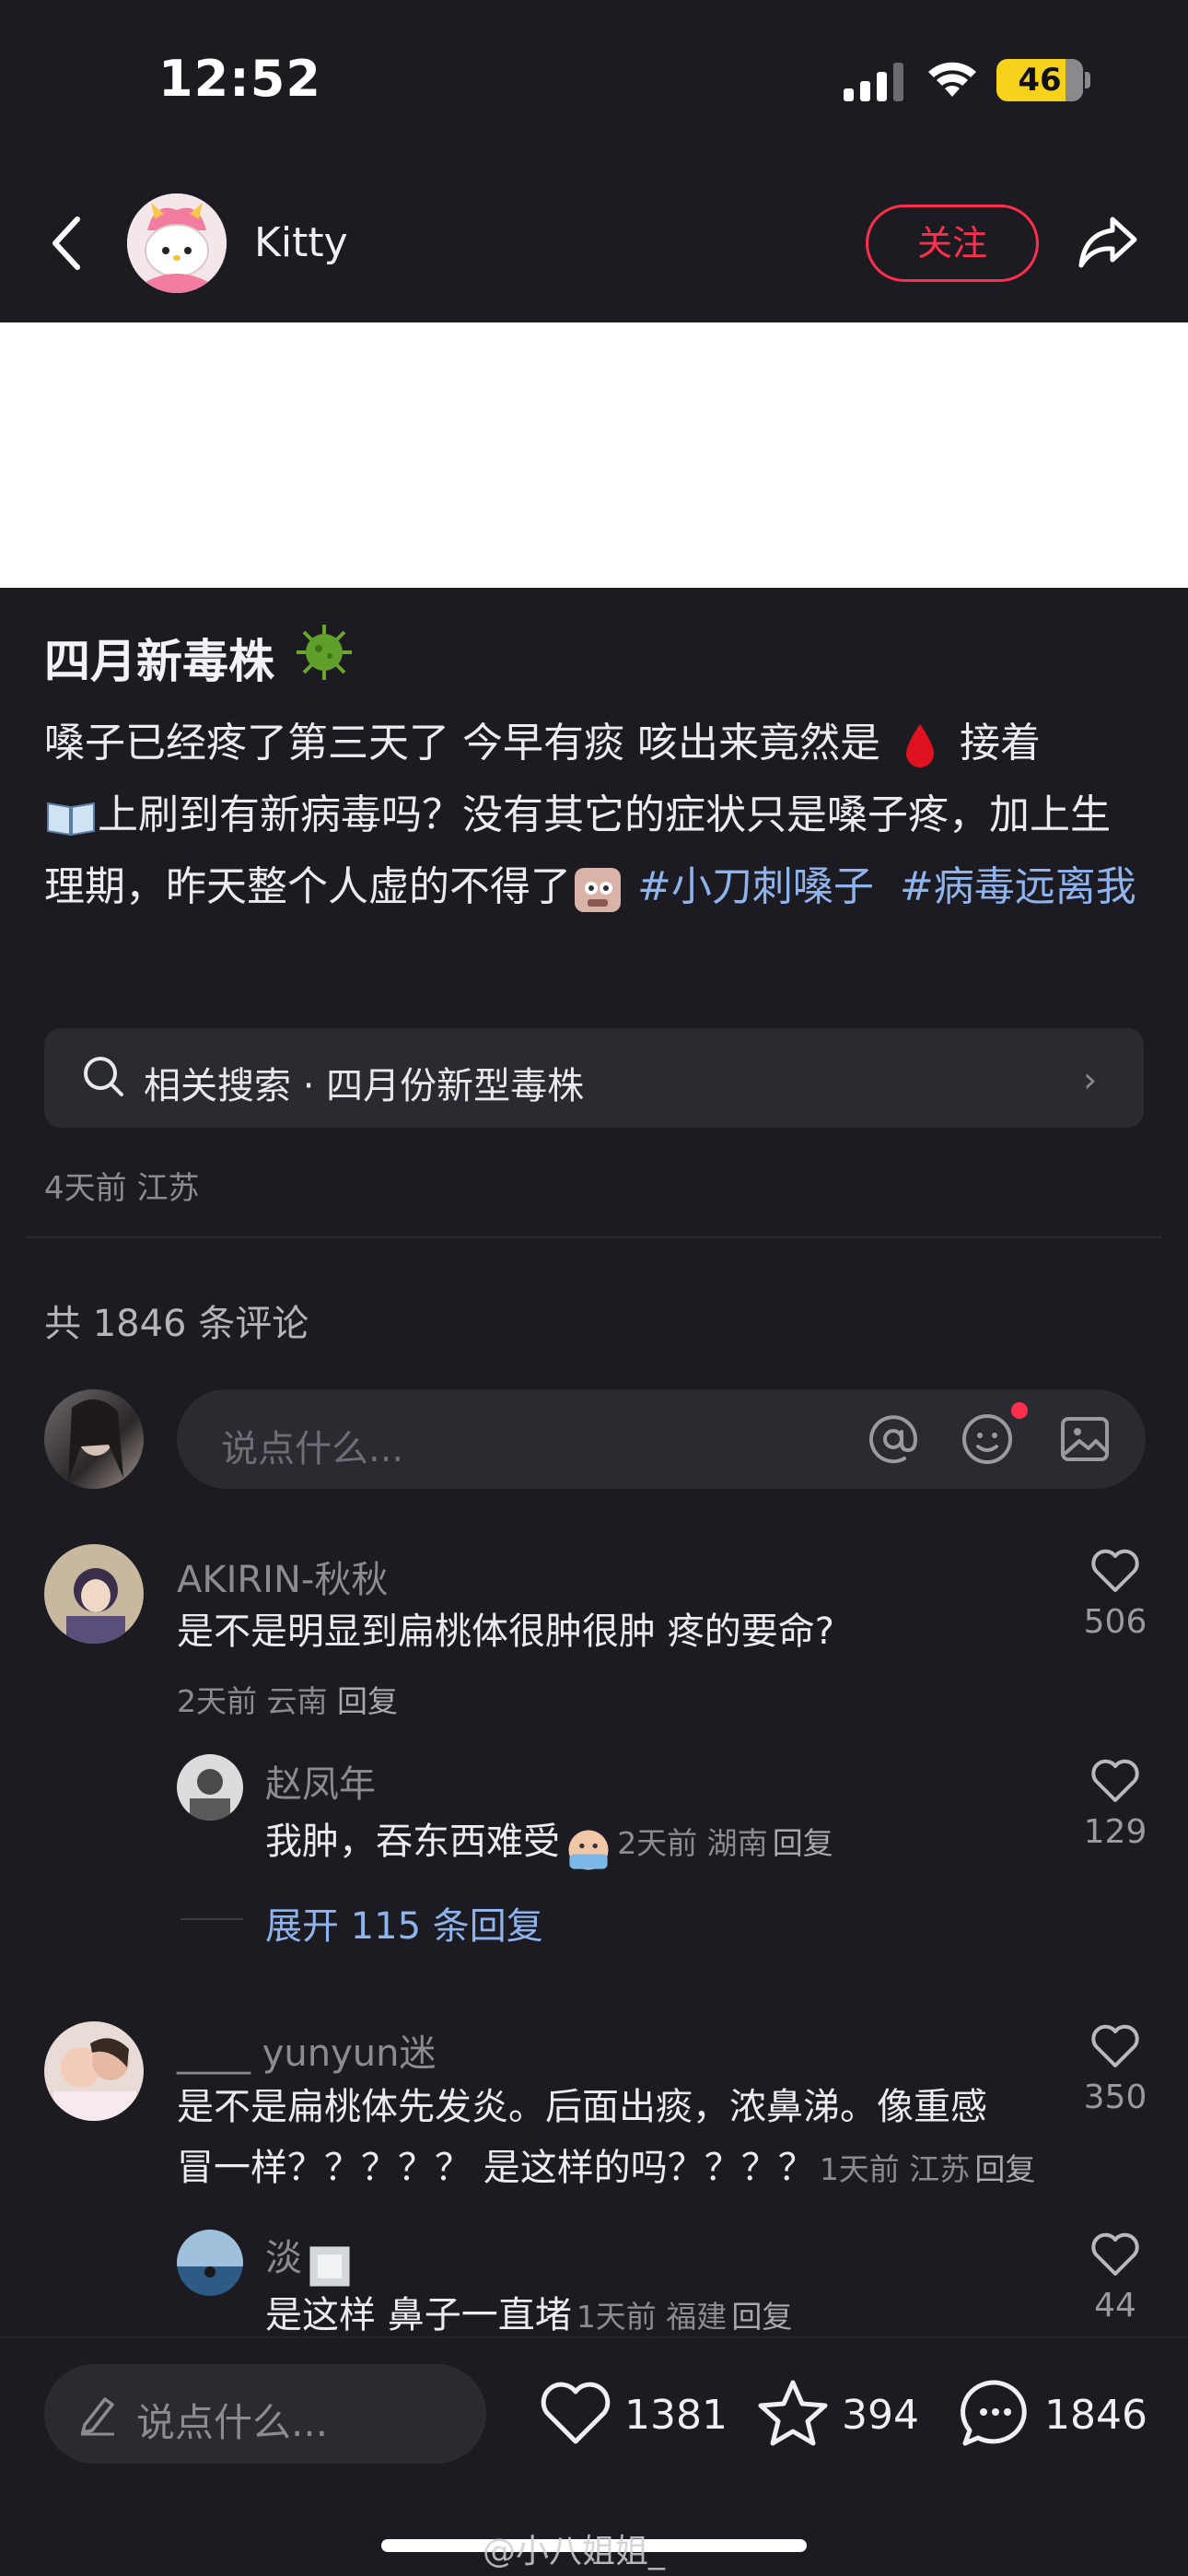  What do you see at coordinates (1115, 1832) in the screenshot?
I see `like-count: 129` at bounding box center [1115, 1832].